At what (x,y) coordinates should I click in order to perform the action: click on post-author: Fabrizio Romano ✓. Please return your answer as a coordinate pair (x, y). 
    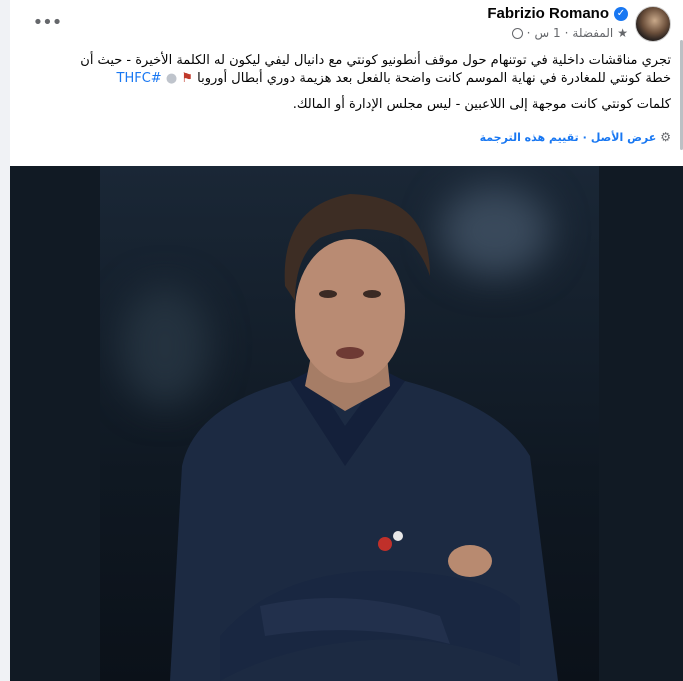
    Looking at the image, I should click on (557, 13).